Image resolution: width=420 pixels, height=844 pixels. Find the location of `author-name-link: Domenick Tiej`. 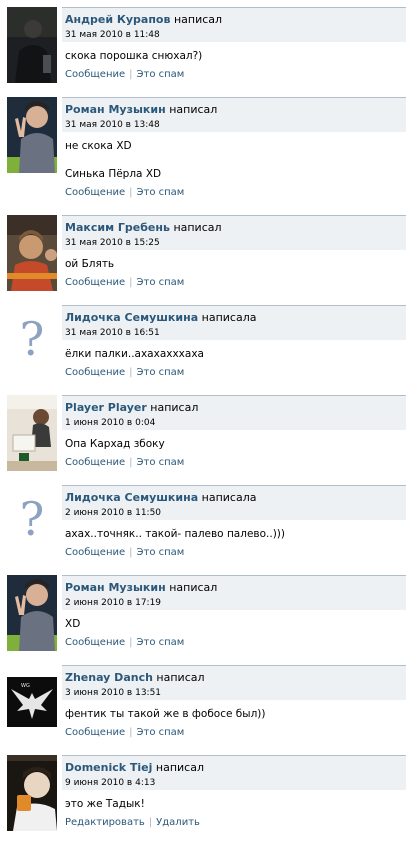

author-name-link: Domenick Tiej is located at coordinates (108, 767).